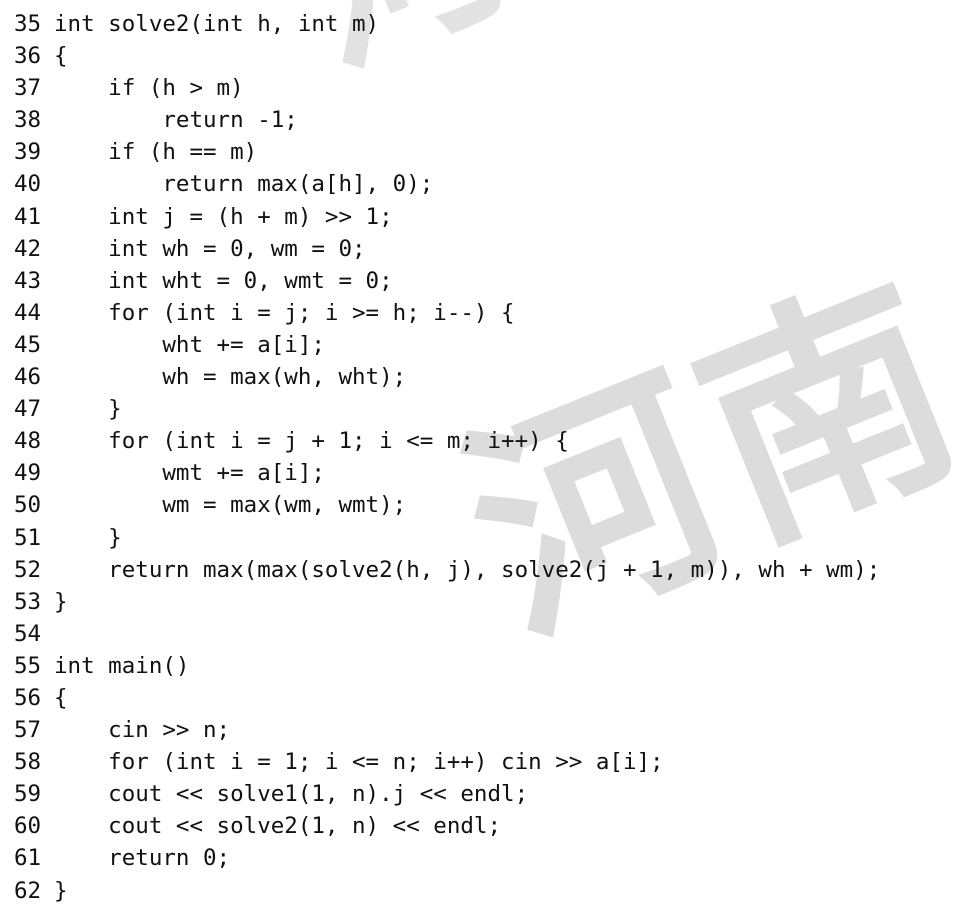 The height and width of the screenshot is (908, 980). I want to click on code-line: 42 int wh = 0, wm = 0;, so click(447, 249).